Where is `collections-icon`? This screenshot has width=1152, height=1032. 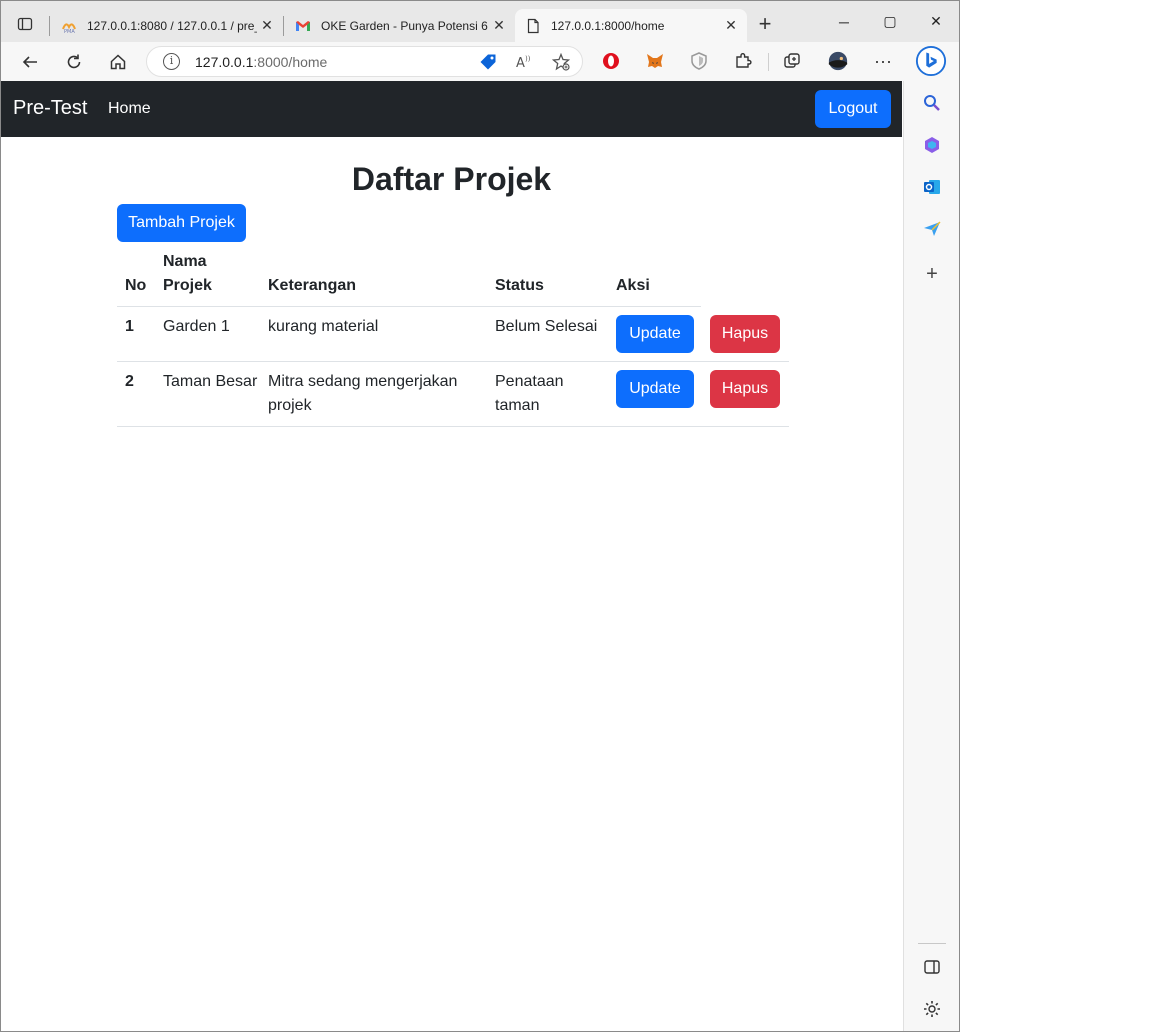 collections-icon is located at coordinates (792, 61).